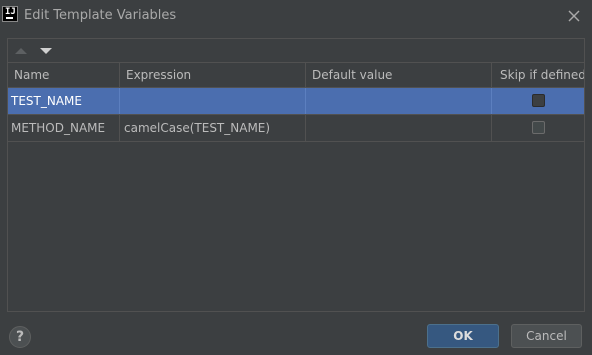 This screenshot has width=592, height=355. Describe the element at coordinates (63, 128) in the screenshot. I see `cell-name: METHOD_NAME` at that location.